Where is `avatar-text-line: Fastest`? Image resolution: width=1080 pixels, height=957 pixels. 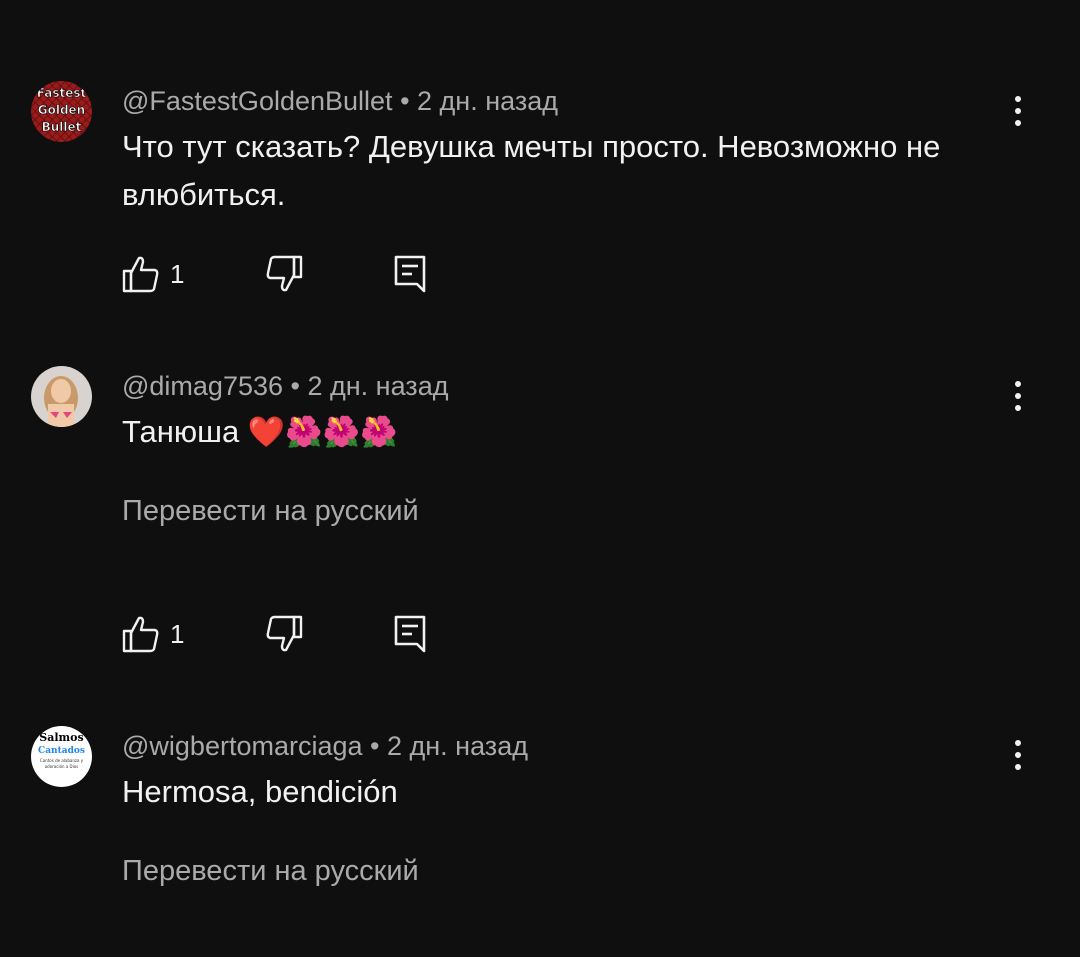 avatar-text-line: Fastest is located at coordinates (62, 93).